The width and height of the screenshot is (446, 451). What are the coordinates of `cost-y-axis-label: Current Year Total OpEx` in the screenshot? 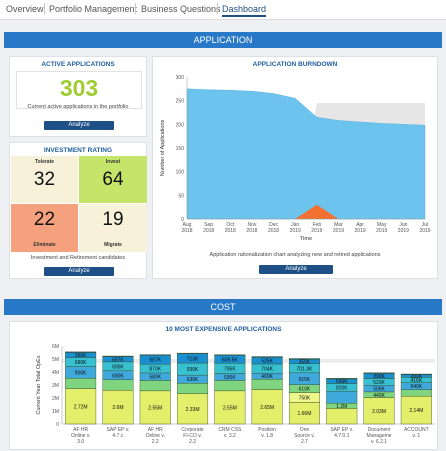 It's located at (39, 384).